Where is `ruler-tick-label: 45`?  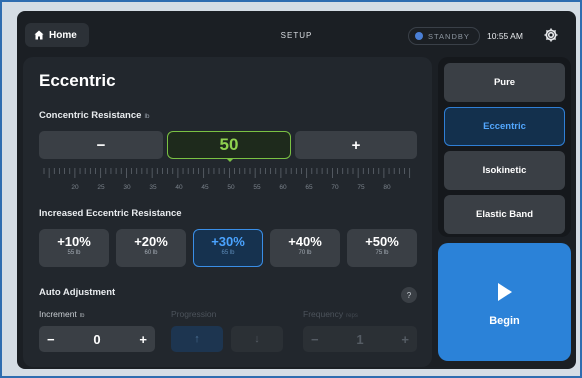
ruler-tick-label: 45 is located at coordinates (205, 187).